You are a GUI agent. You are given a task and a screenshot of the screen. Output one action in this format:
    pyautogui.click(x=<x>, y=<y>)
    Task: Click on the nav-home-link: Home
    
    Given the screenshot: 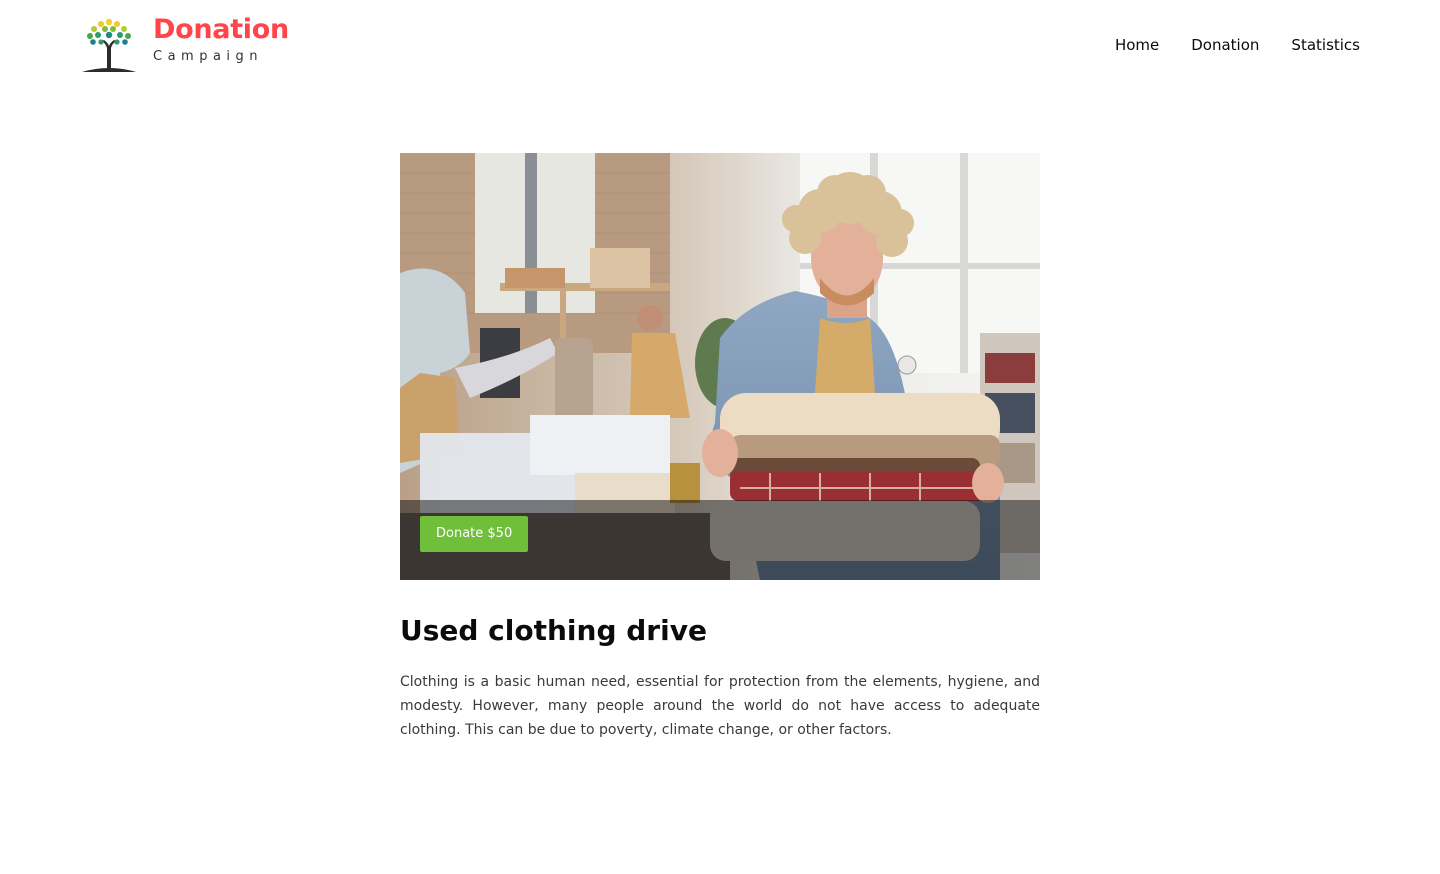 What is the action you would take?
    pyautogui.click(x=1137, y=45)
    